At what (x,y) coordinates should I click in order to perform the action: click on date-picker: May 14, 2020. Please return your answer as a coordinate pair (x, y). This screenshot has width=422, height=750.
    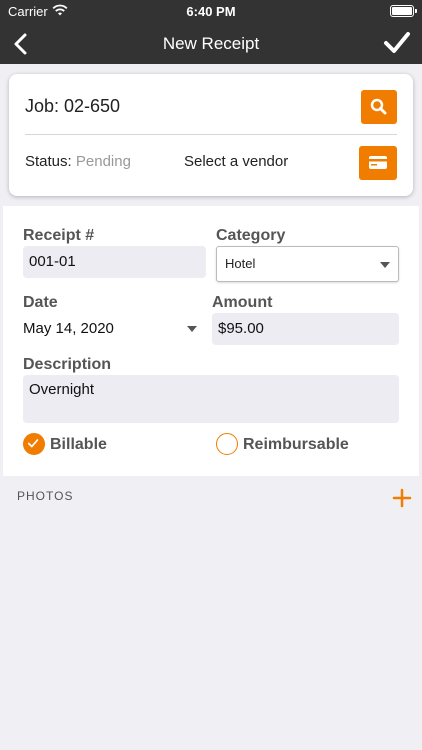
    Looking at the image, I should click on (113, 329).